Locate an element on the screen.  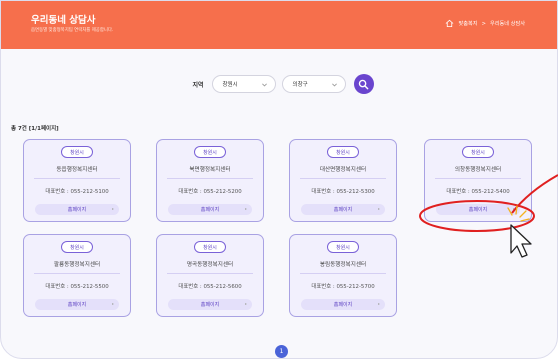
pagination-page-1: 1 is located at coordinates (281, 351).